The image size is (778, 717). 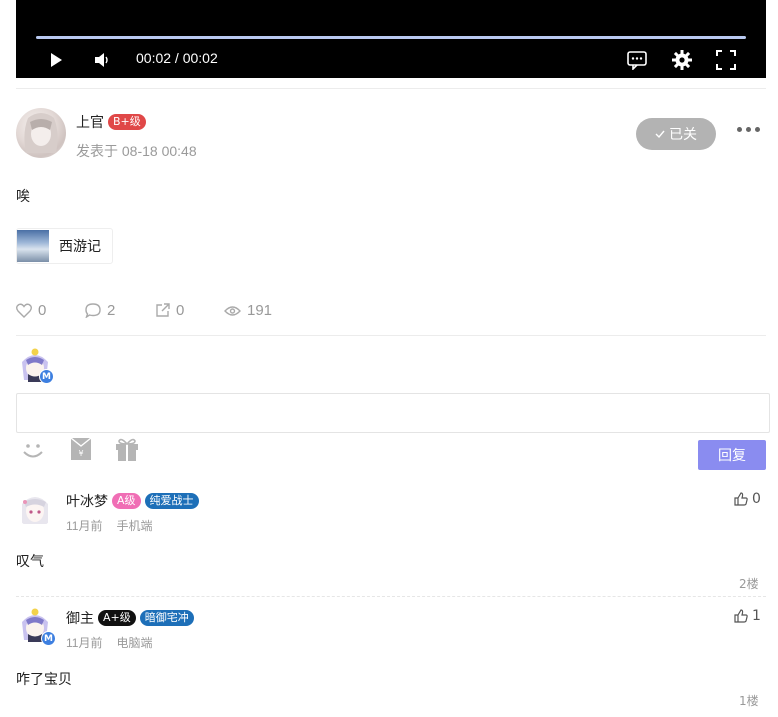 What do you see at coordinates (660, 134) in the screenshot?
I see `check-icon` at bounding box center [660, 134].